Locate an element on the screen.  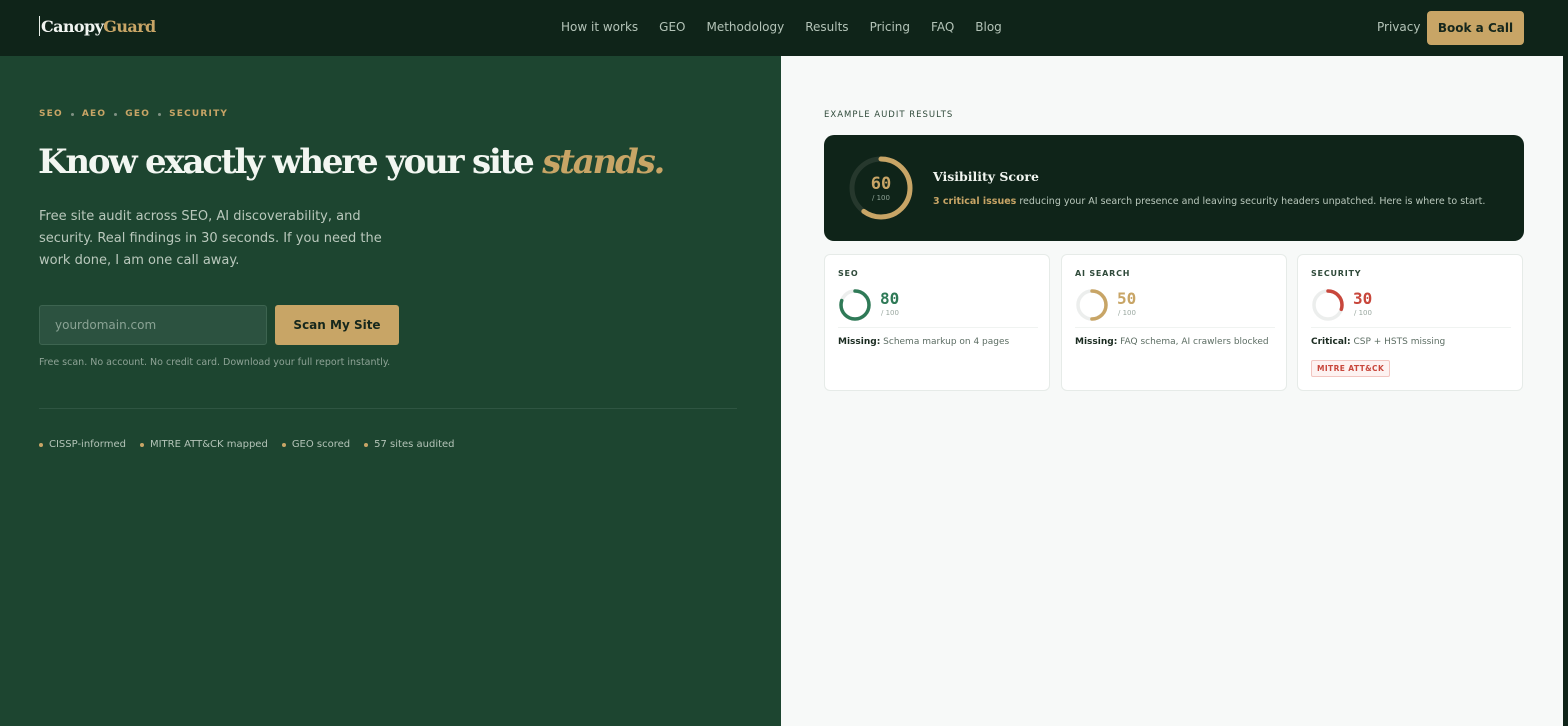
security-score-ring is located at coordinates (1328, 305).